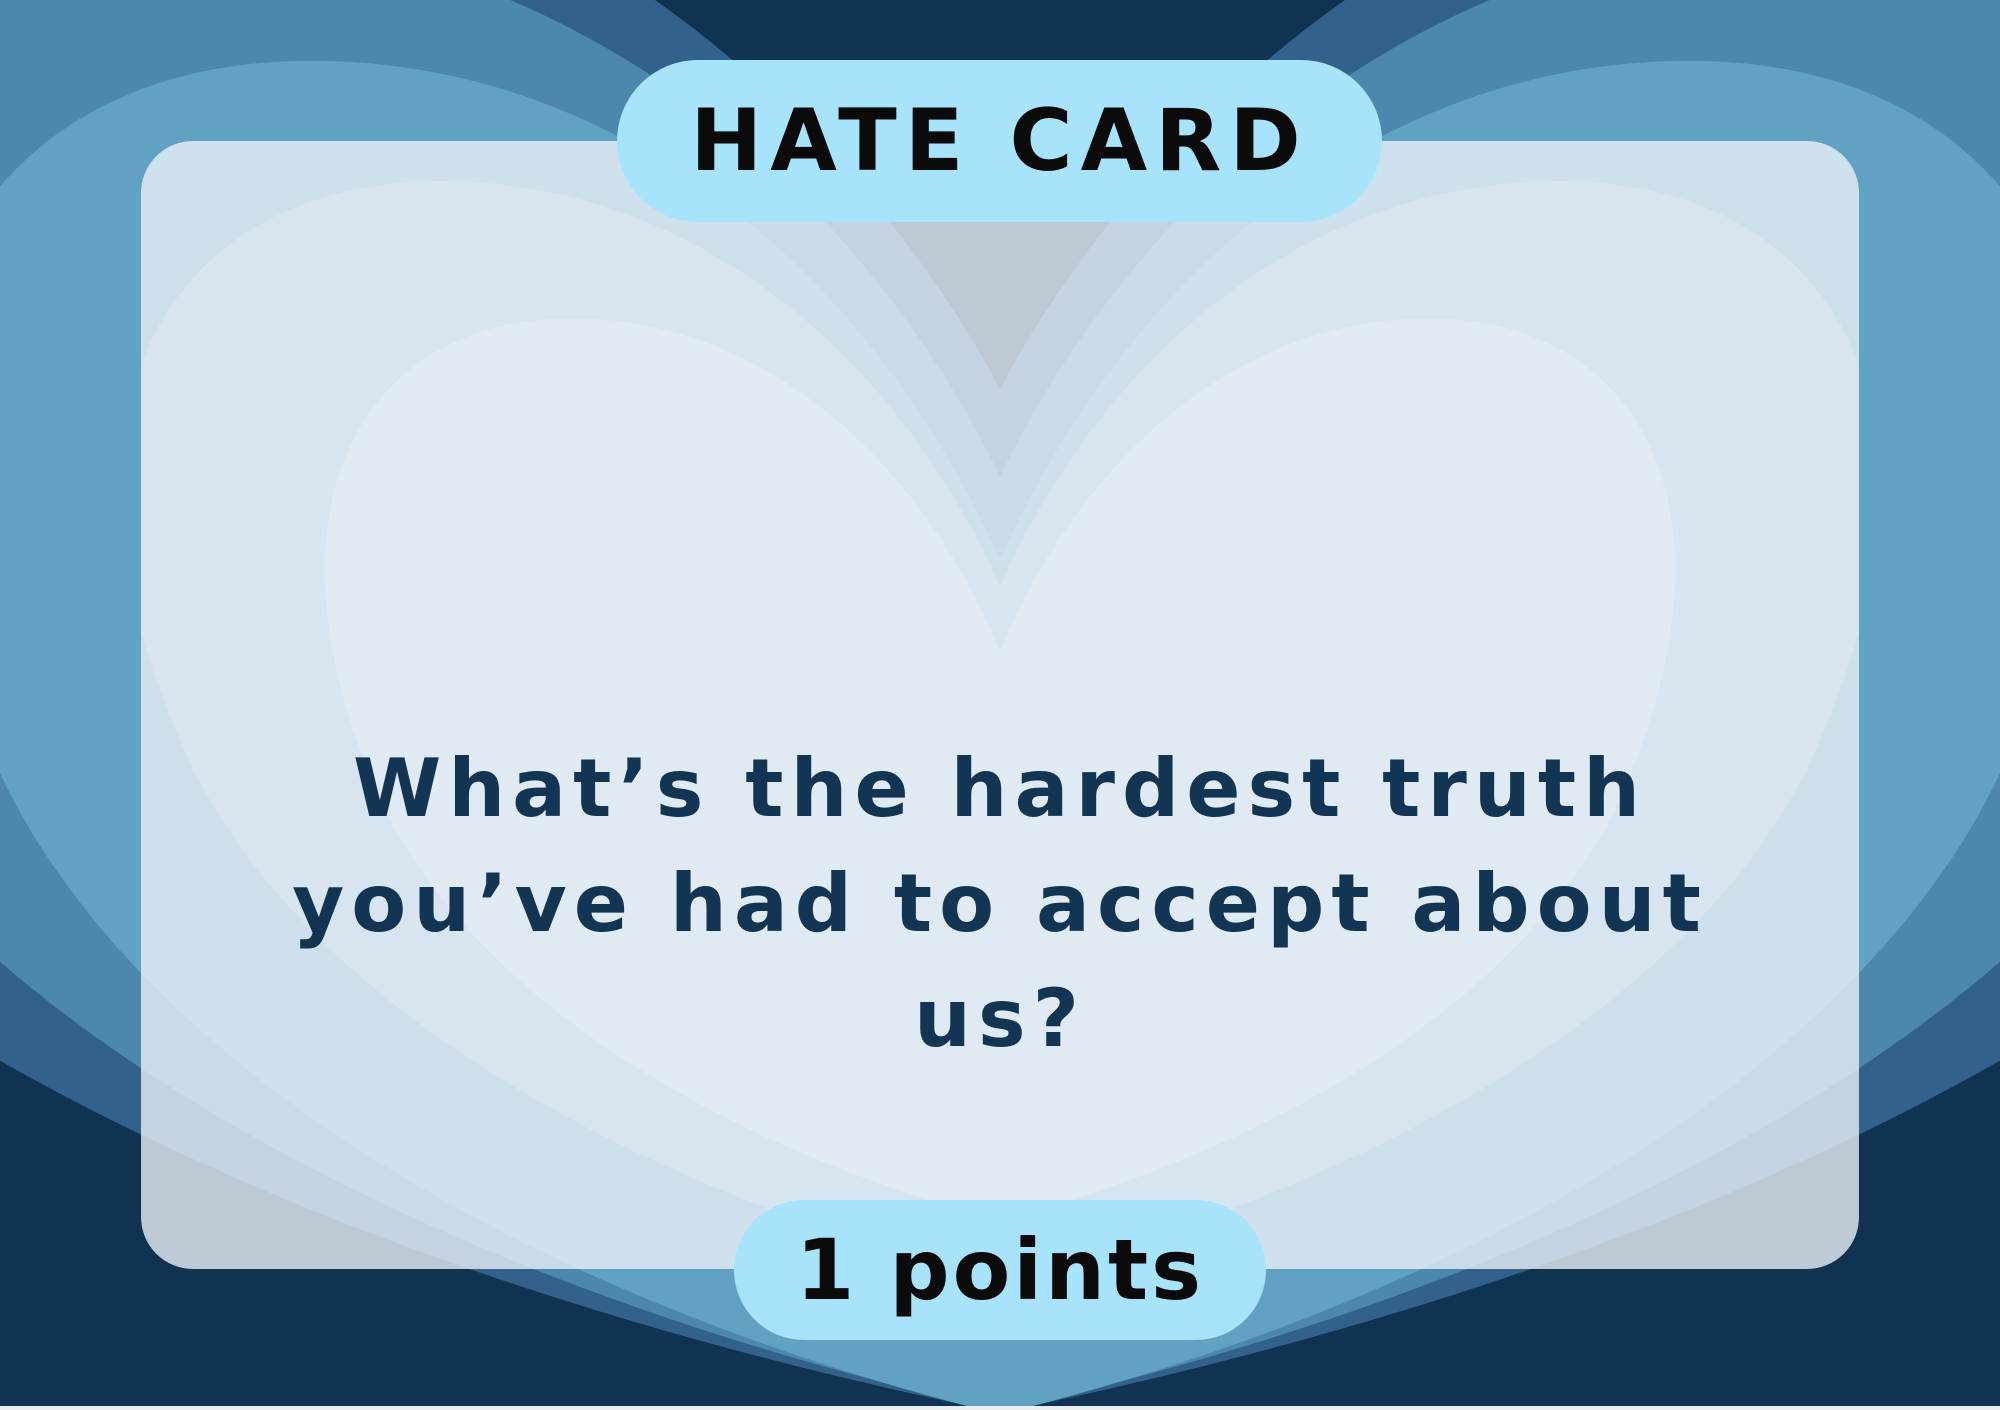  I want to click on question-line-2: you’ve had to accept about us?, so click(1000, 961).